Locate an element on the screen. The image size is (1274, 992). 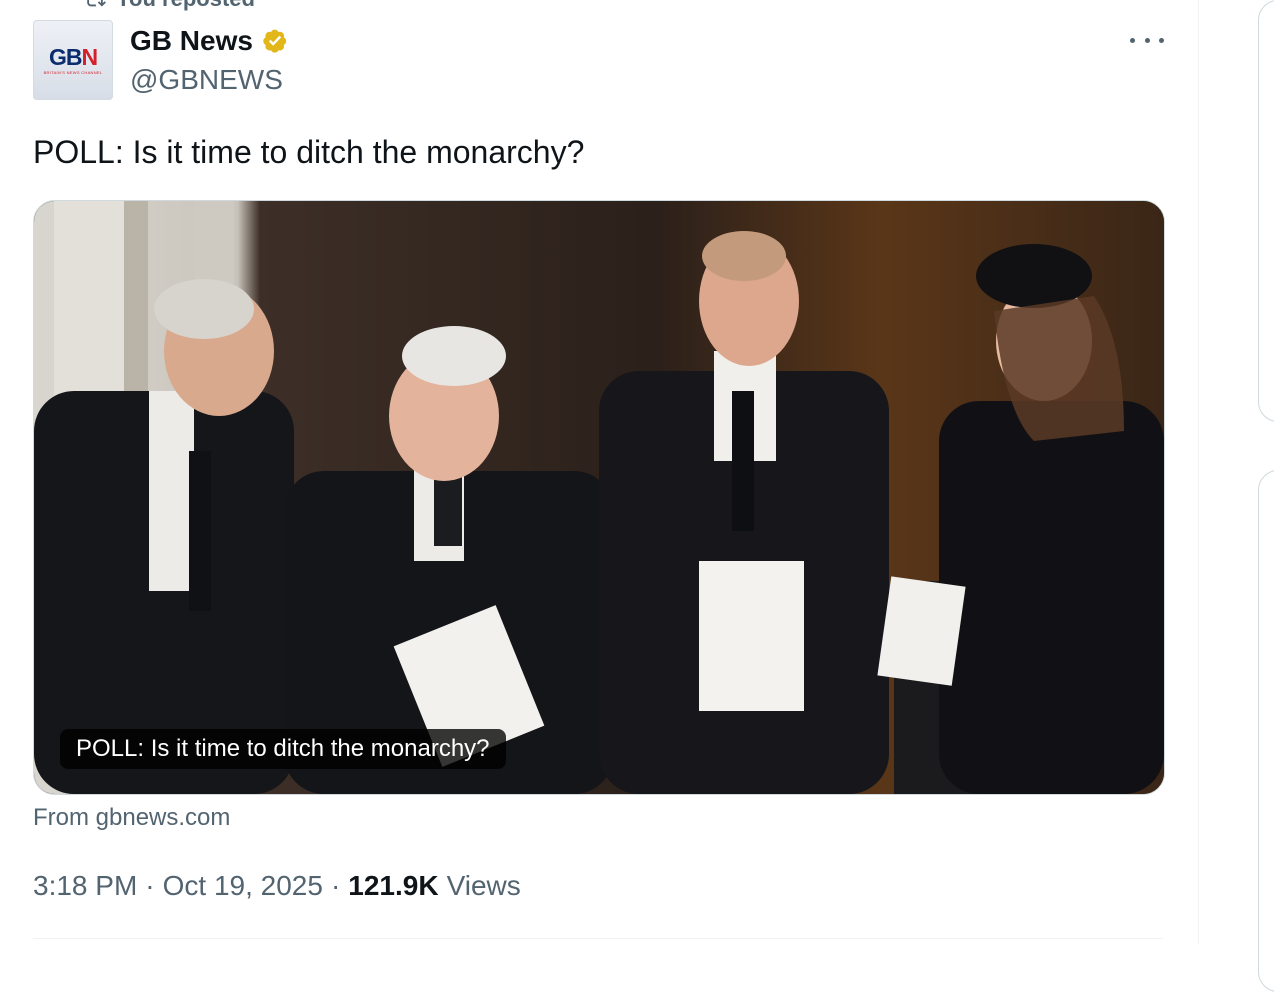
avatar: GBN BRITAIN'S NEWS CHANNEL is located at coordinates (73, 60).